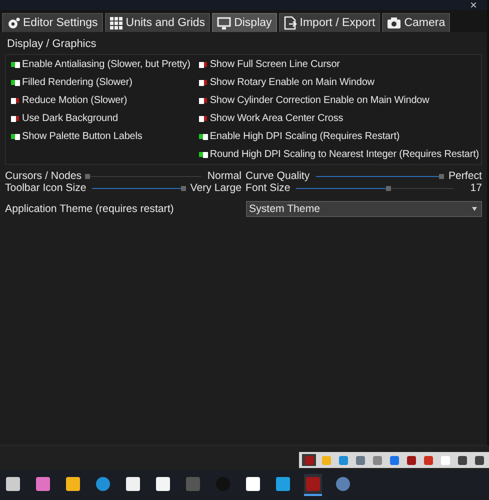 The height and width of the screenshot is (500, 489). What do you see at coordinates (394, 23) in the screenshot?
I see `camera-icon` at bounding box center [394, 23].